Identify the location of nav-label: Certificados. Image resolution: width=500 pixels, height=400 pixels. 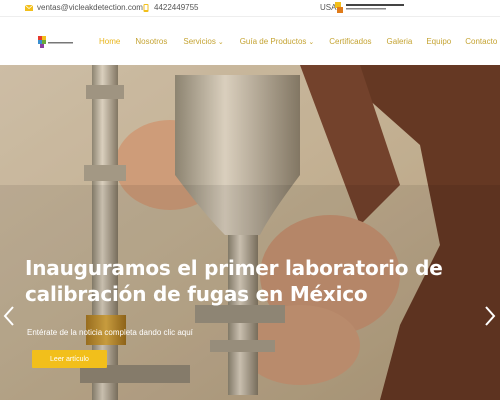
(350, 41).